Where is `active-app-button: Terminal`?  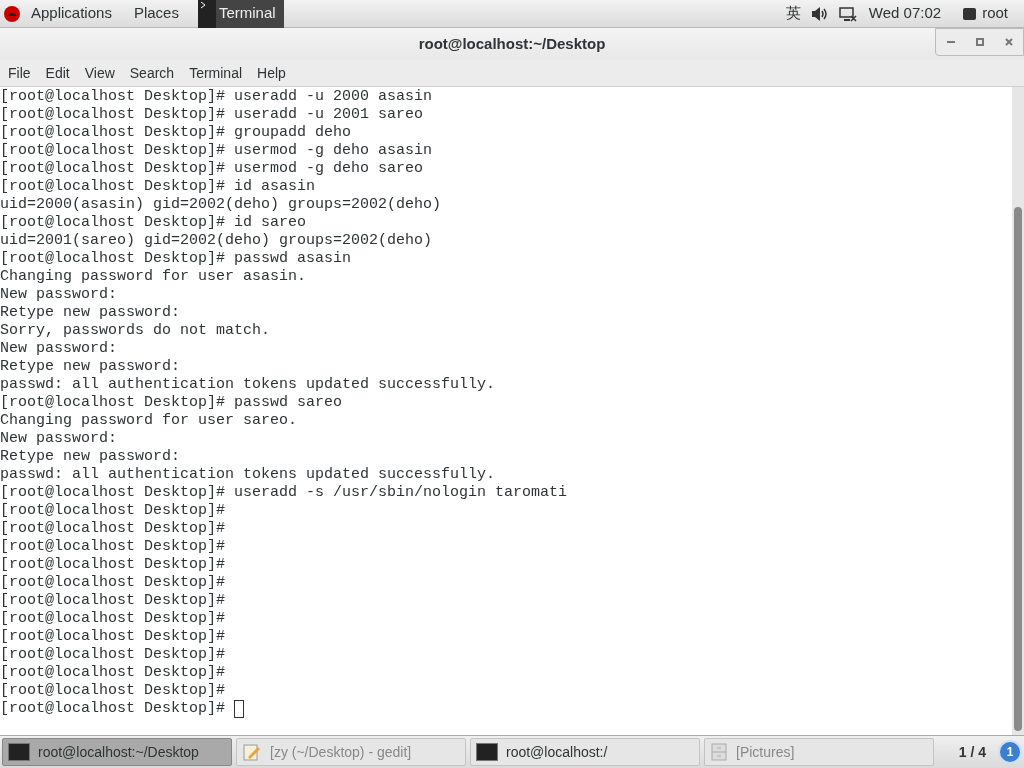 active-app-button: Terminal is located at coordinates (240, 14).